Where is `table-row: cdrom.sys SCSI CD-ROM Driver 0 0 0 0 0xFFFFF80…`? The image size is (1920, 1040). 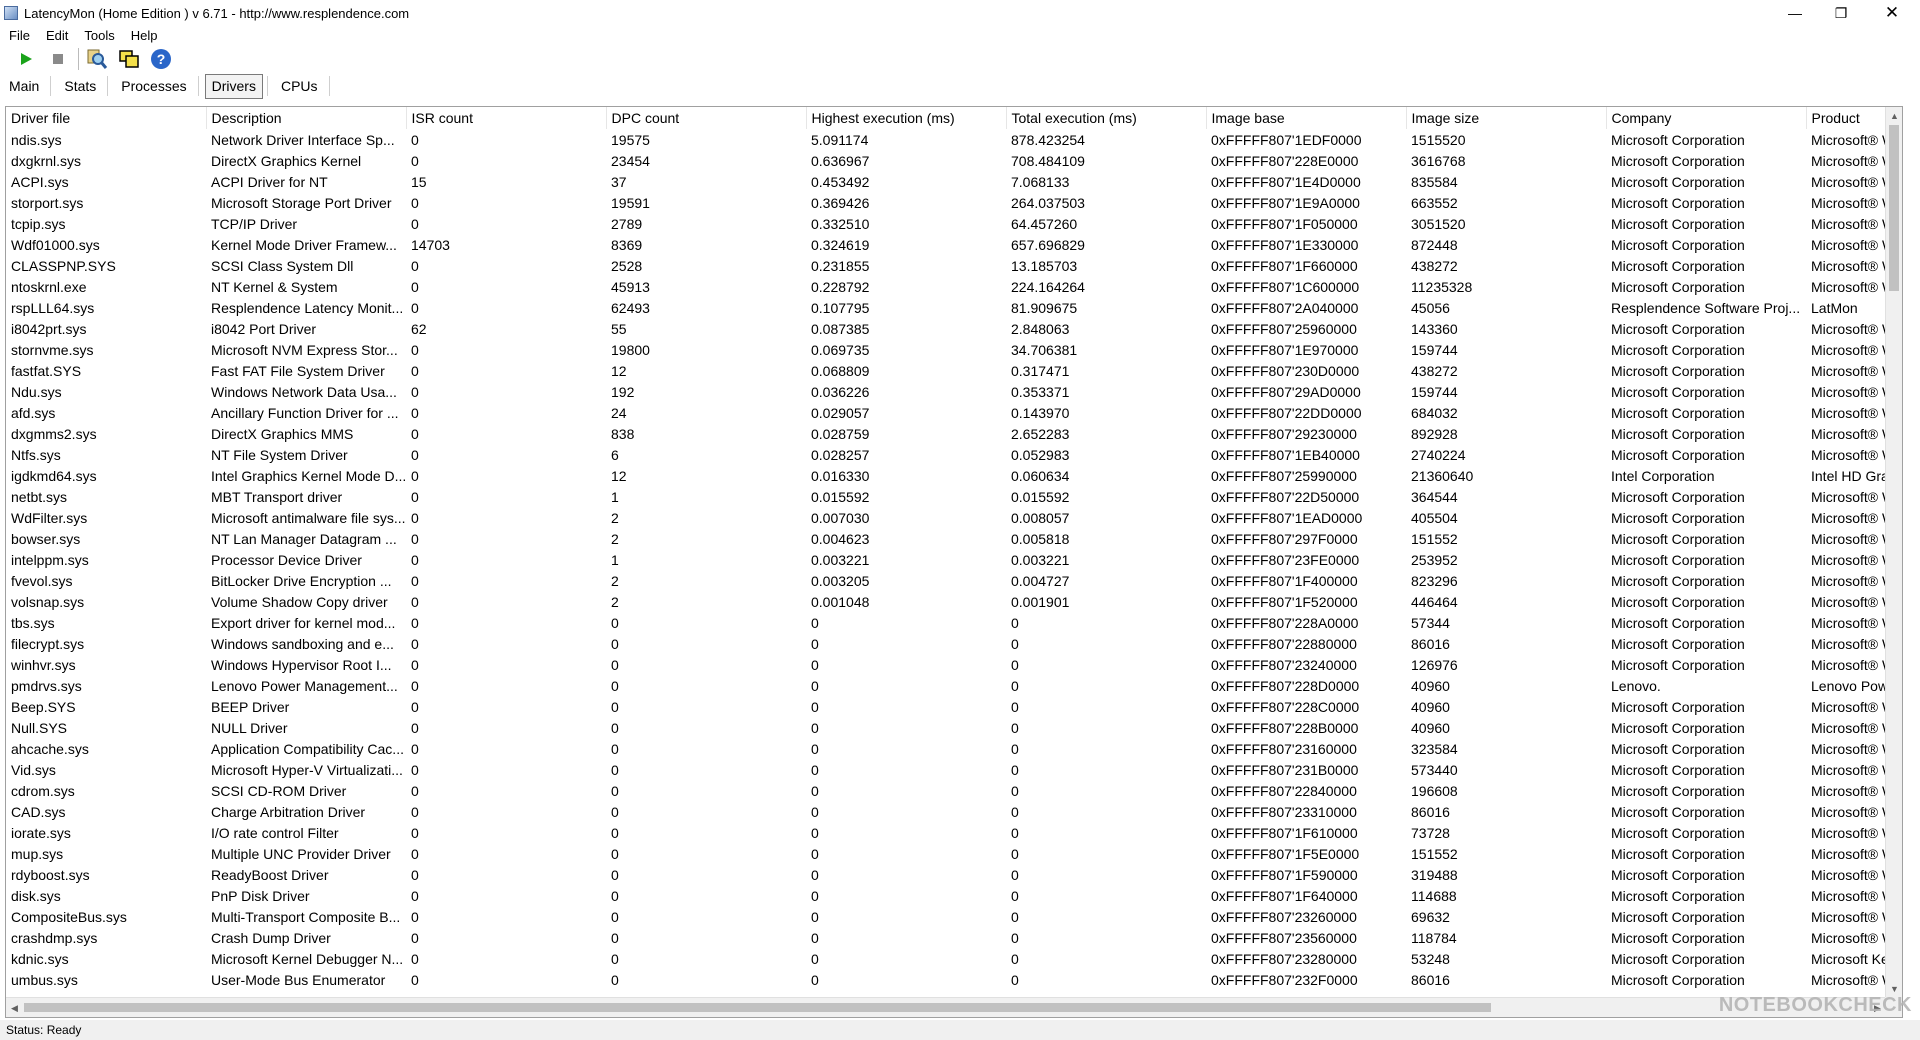 table-row: cdrom.sys SCSI CD-ROM Driver 0 0 0 0 0xFFFFF80… is located at coordinates (946, 790).